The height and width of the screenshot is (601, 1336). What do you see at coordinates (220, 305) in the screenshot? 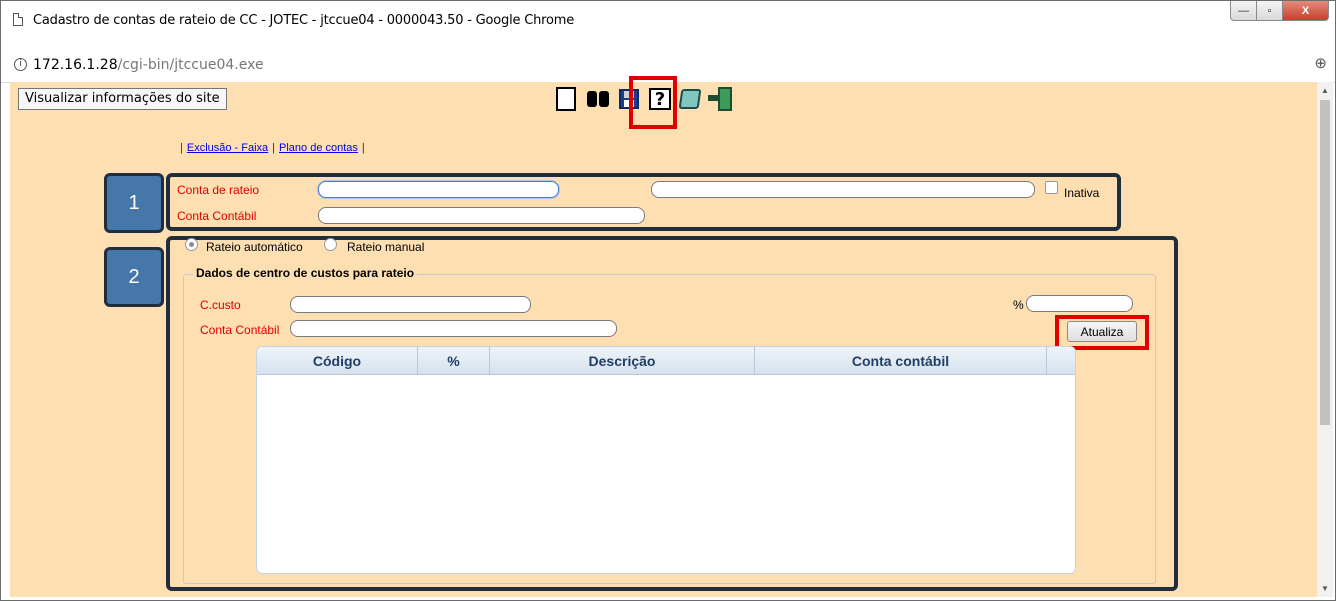
I see `ccusto-label: C.custo` at bounding box center [220, 305].